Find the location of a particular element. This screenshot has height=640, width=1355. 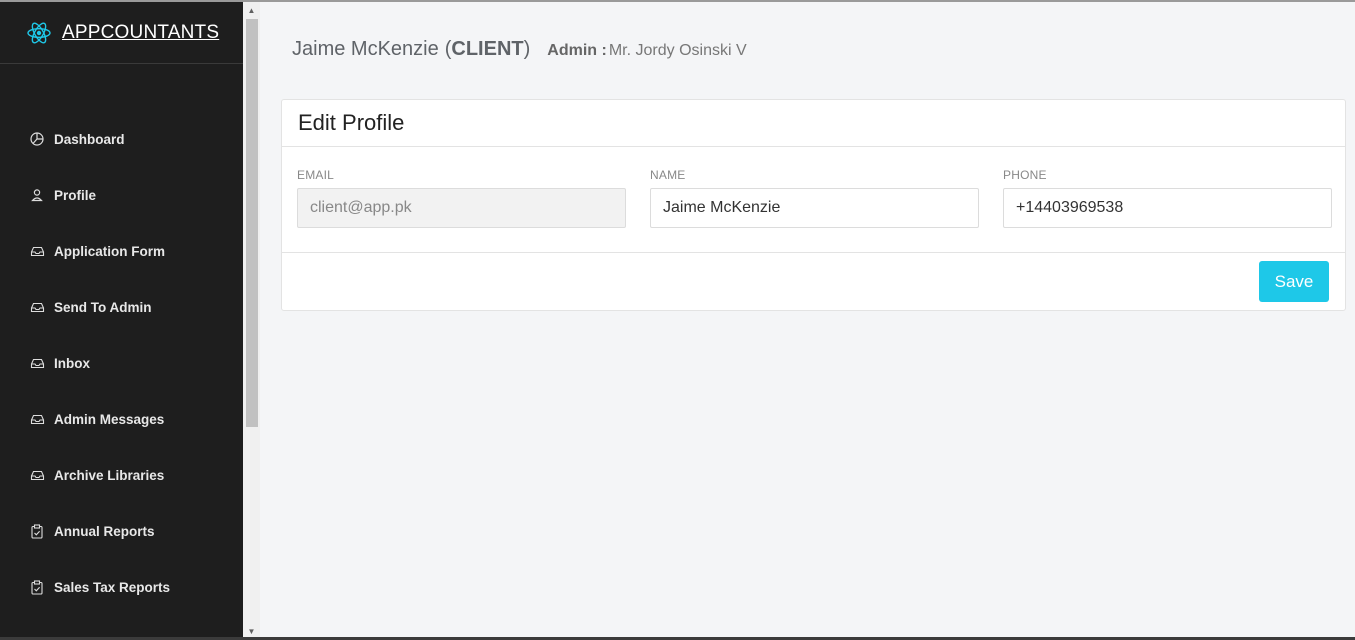

sidebar-item-inbox: Inbox is located at coordinates (121, 363).